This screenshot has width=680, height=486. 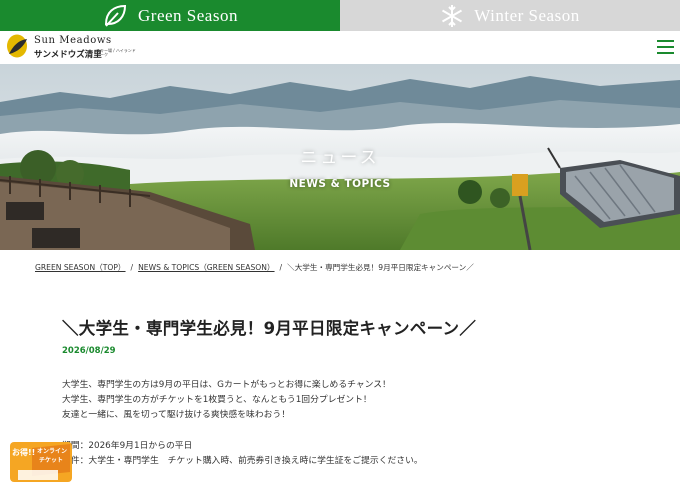 I want to click on season-tabs: Green Season Winter Season, so click(x=340, y=15).